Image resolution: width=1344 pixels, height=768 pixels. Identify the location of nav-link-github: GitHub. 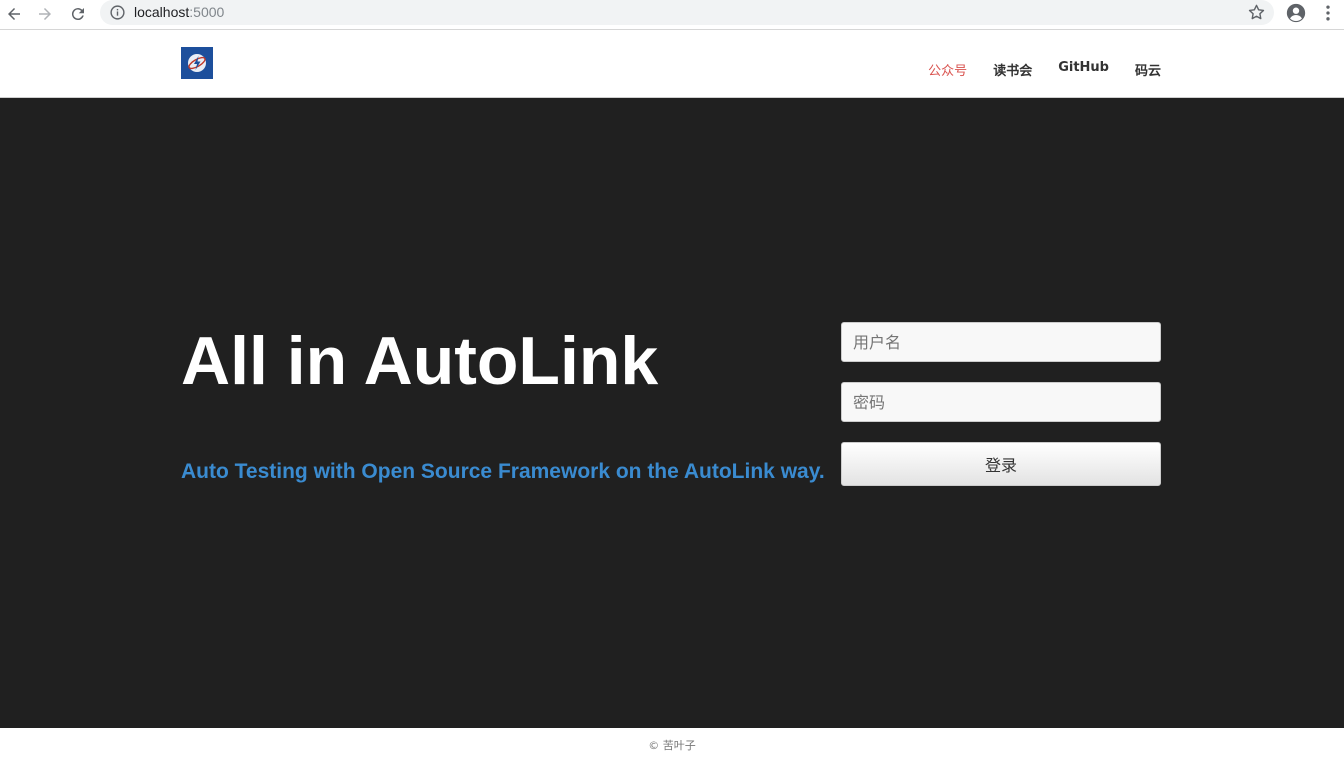
(1083, 69).